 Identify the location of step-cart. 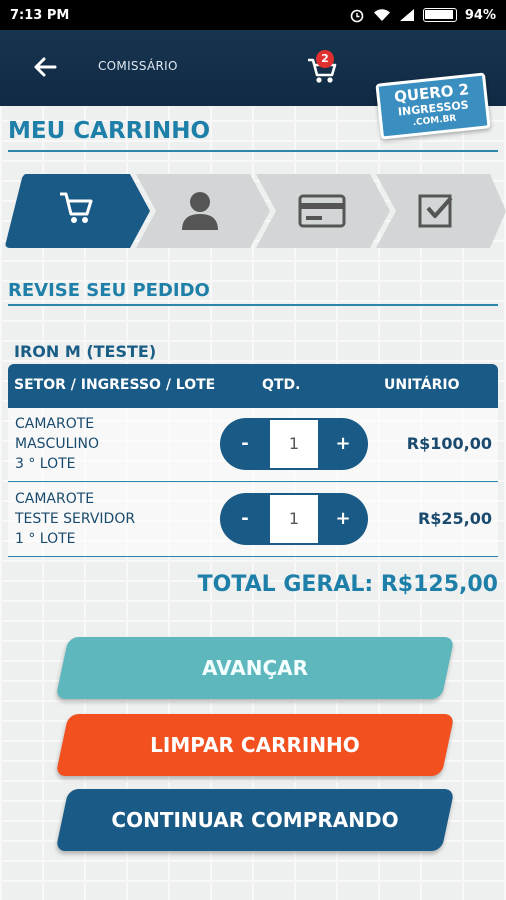
(78, 211).